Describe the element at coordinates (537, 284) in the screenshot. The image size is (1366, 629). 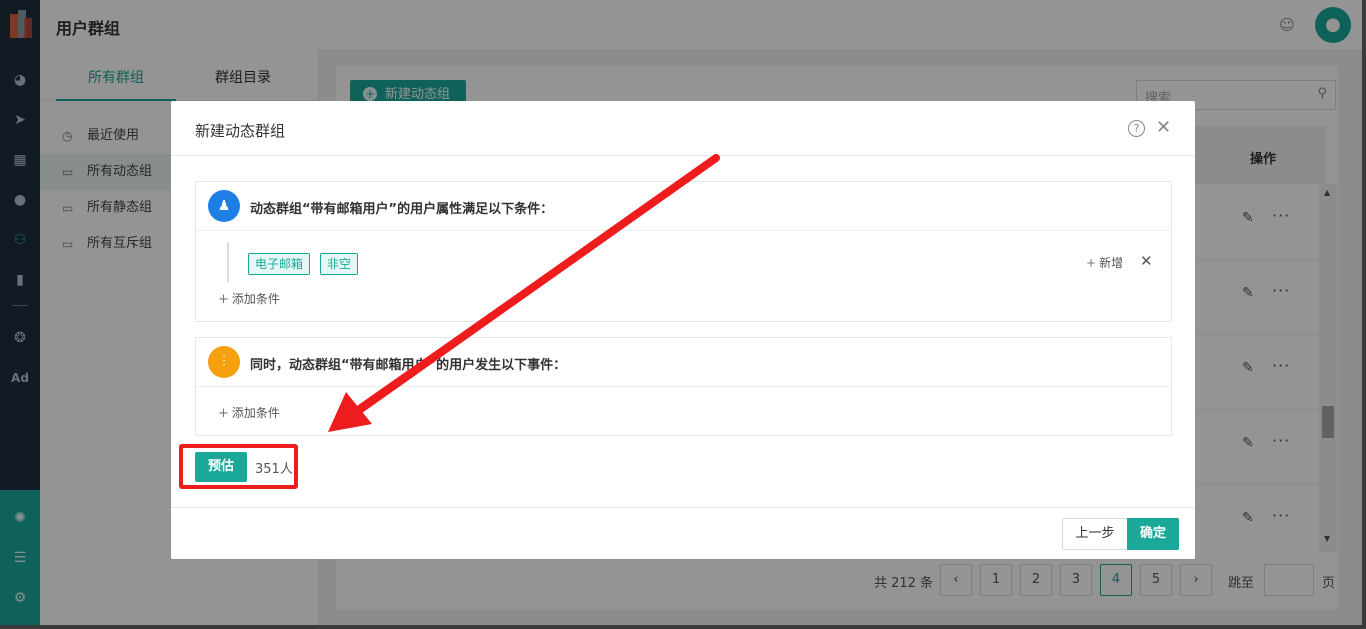
I see `annotation-arrow-line` at that location.